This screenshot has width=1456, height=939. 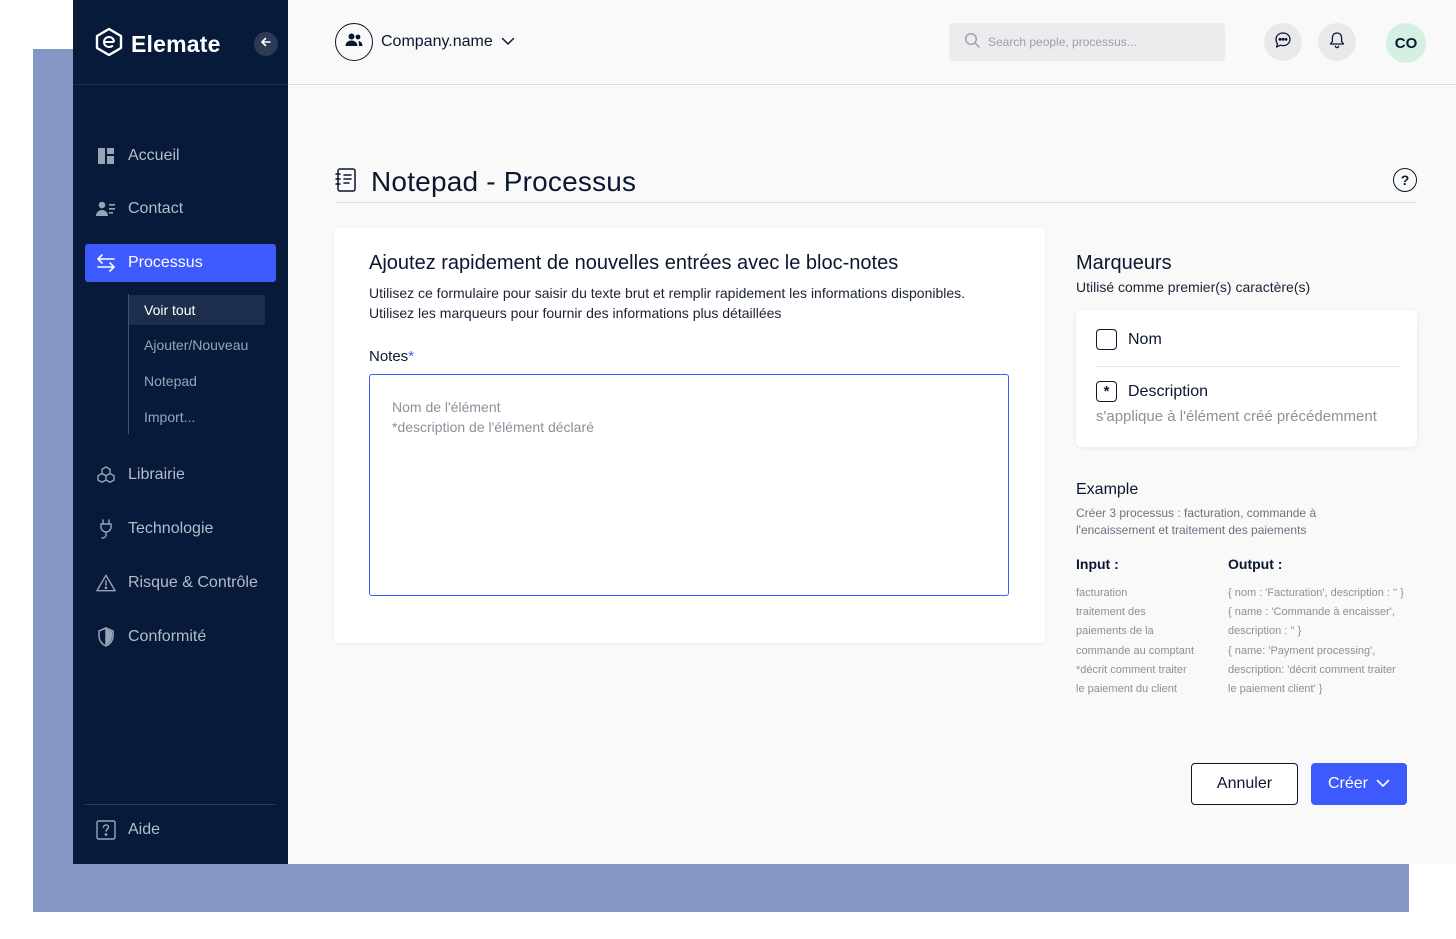 I want to click on messages-button, so click(x=1283, y=42).